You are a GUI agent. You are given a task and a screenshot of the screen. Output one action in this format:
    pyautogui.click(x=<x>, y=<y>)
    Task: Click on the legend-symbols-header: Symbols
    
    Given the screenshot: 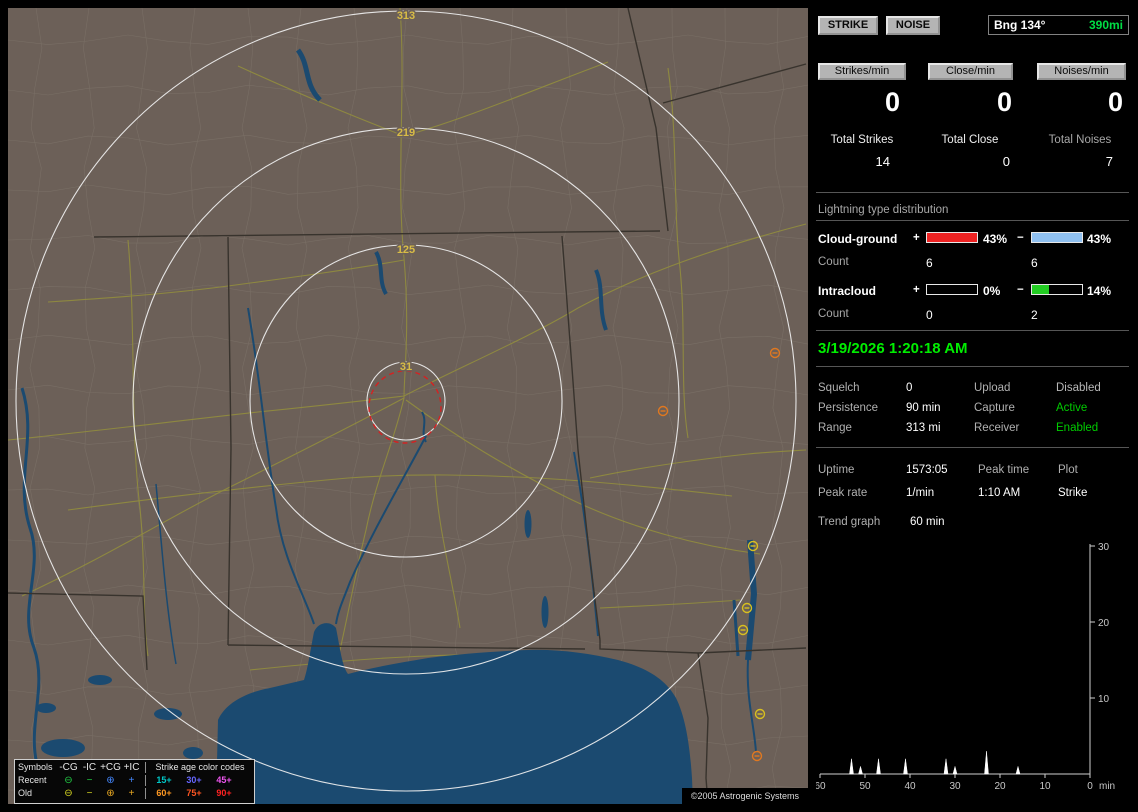 What is the action you would take?
    pyautogui.click(x=35, y=767)
    